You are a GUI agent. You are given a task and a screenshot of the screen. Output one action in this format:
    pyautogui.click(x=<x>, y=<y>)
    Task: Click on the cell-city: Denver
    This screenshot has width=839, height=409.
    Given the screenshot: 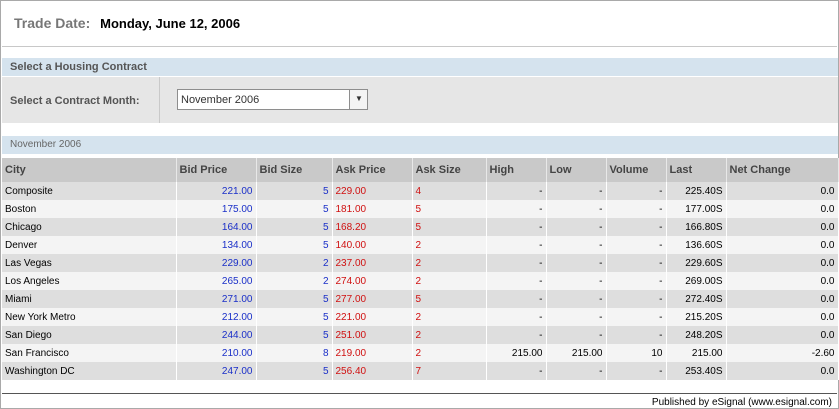 What is the action you would take?
    pyautogui.click(x=89, y=245)
    